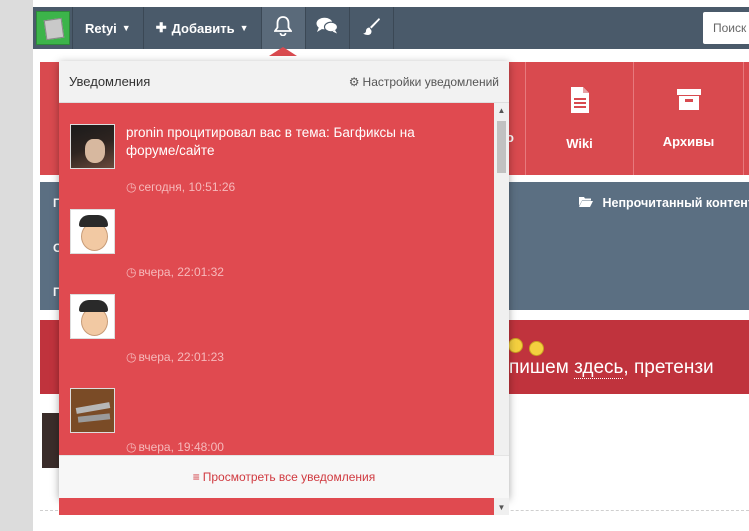 The height and width of the screenshot is (531, 749). Describe the element at coordinates (501, 309) in the screenshot. I see `notifications-scrollbar: ▲ ▼` at that location.